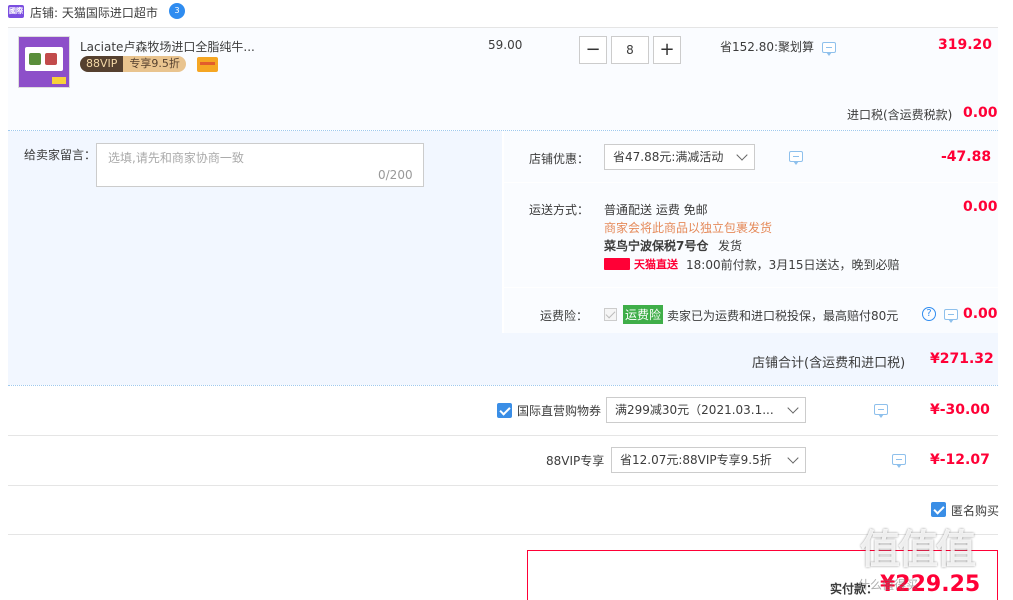 The image size is (1013, 600). What do you see at coordinates (965, 45) in the screenshot?
I see `item-total-price: 319.20` at bounding box center [965, 45].